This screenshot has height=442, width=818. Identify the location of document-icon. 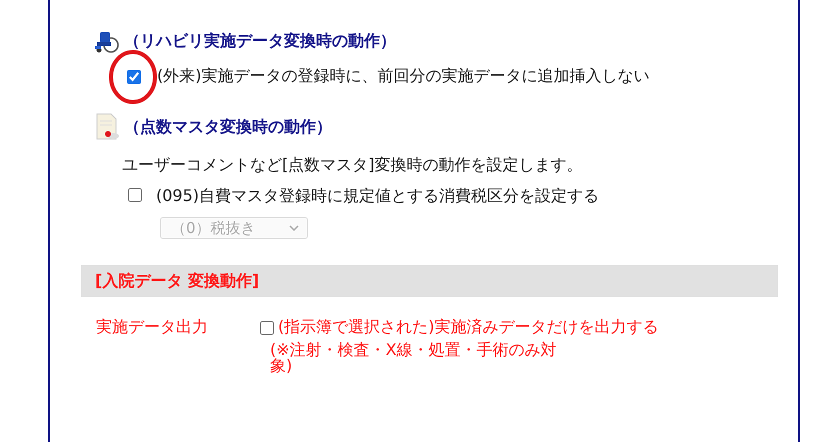
(107, 127).